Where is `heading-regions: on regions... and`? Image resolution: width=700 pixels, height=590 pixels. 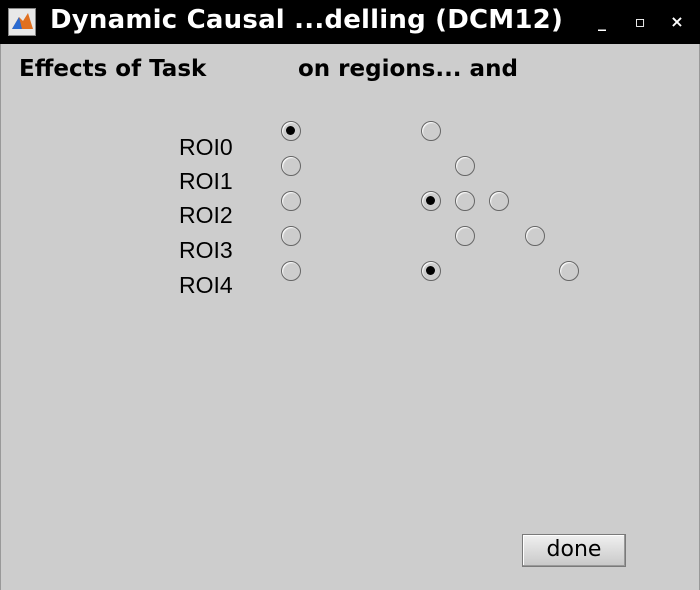
heading-regions: on regions... and is located at coordinates (408, 69).